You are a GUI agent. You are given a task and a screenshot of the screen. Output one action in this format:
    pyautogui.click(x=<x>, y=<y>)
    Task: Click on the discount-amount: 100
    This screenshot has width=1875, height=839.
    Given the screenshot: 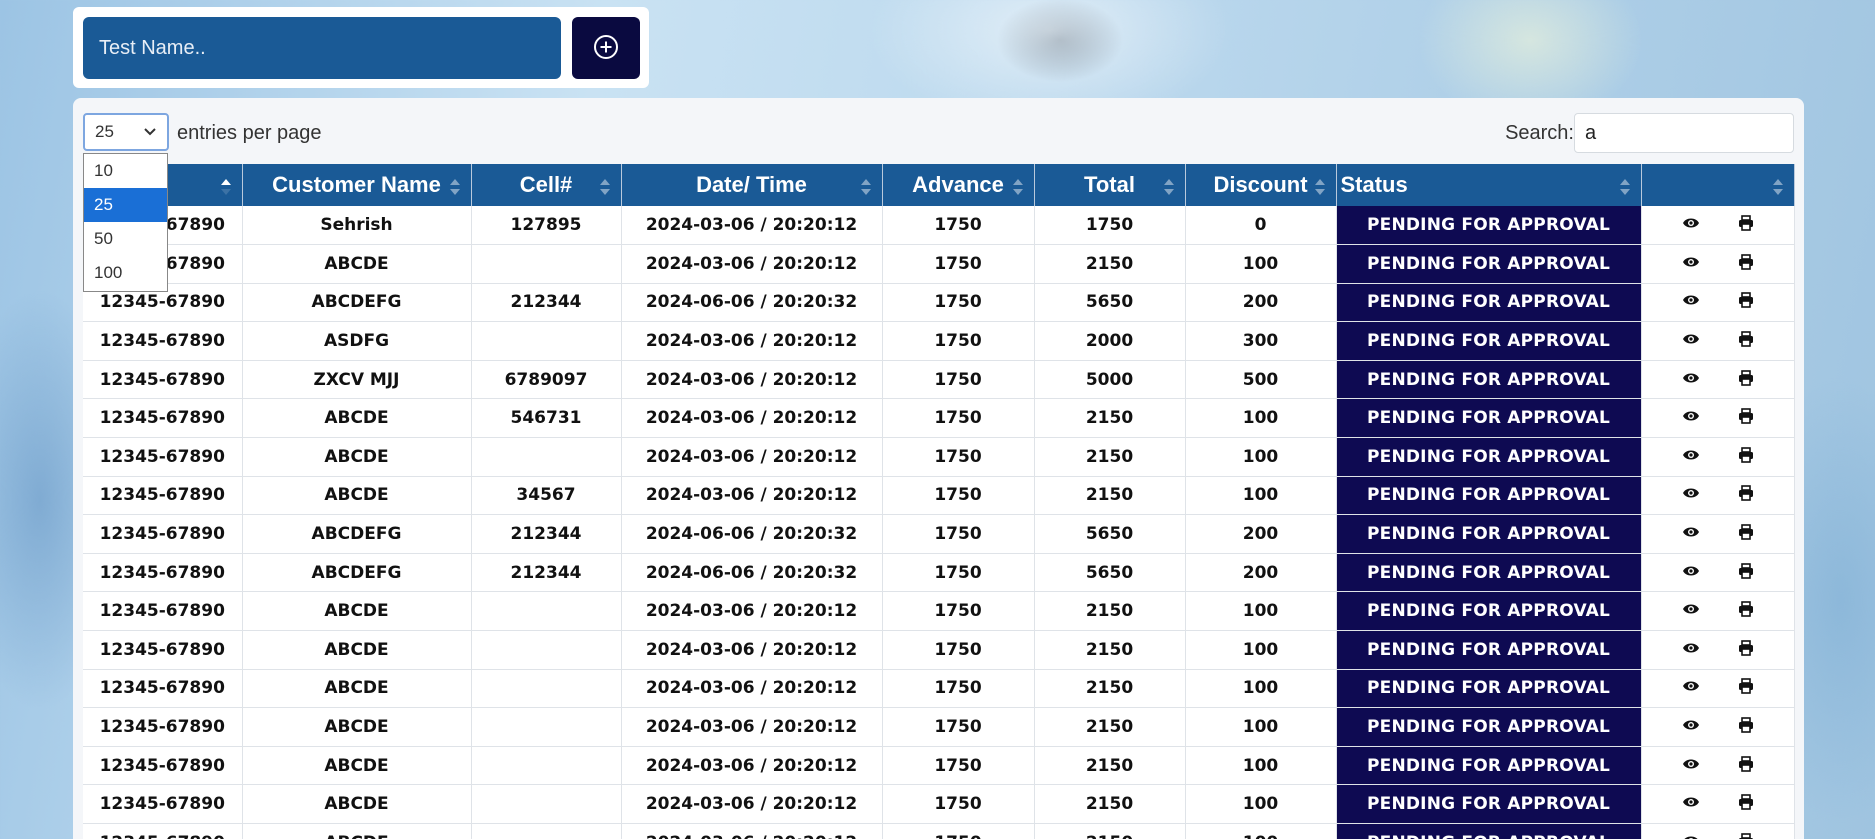 What is the action you would take?
    pyautogui.click(x=1261, y=418)
    